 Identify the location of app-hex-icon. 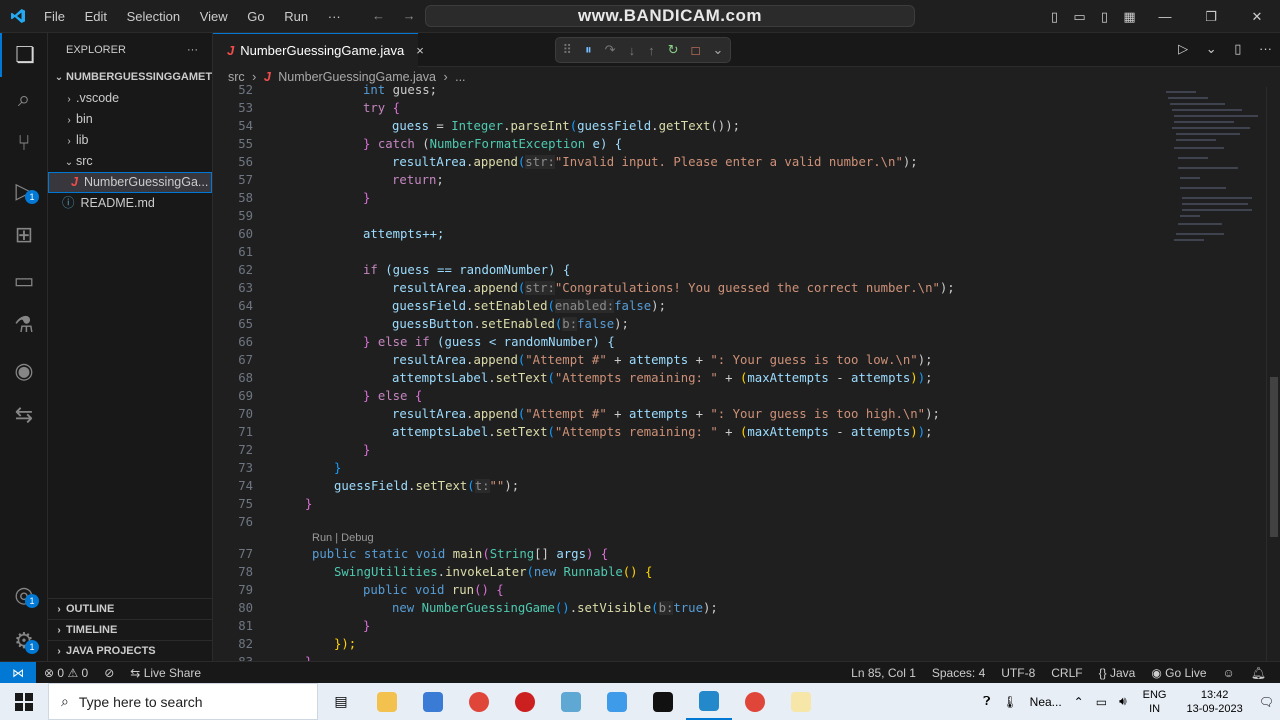
(617, 701).